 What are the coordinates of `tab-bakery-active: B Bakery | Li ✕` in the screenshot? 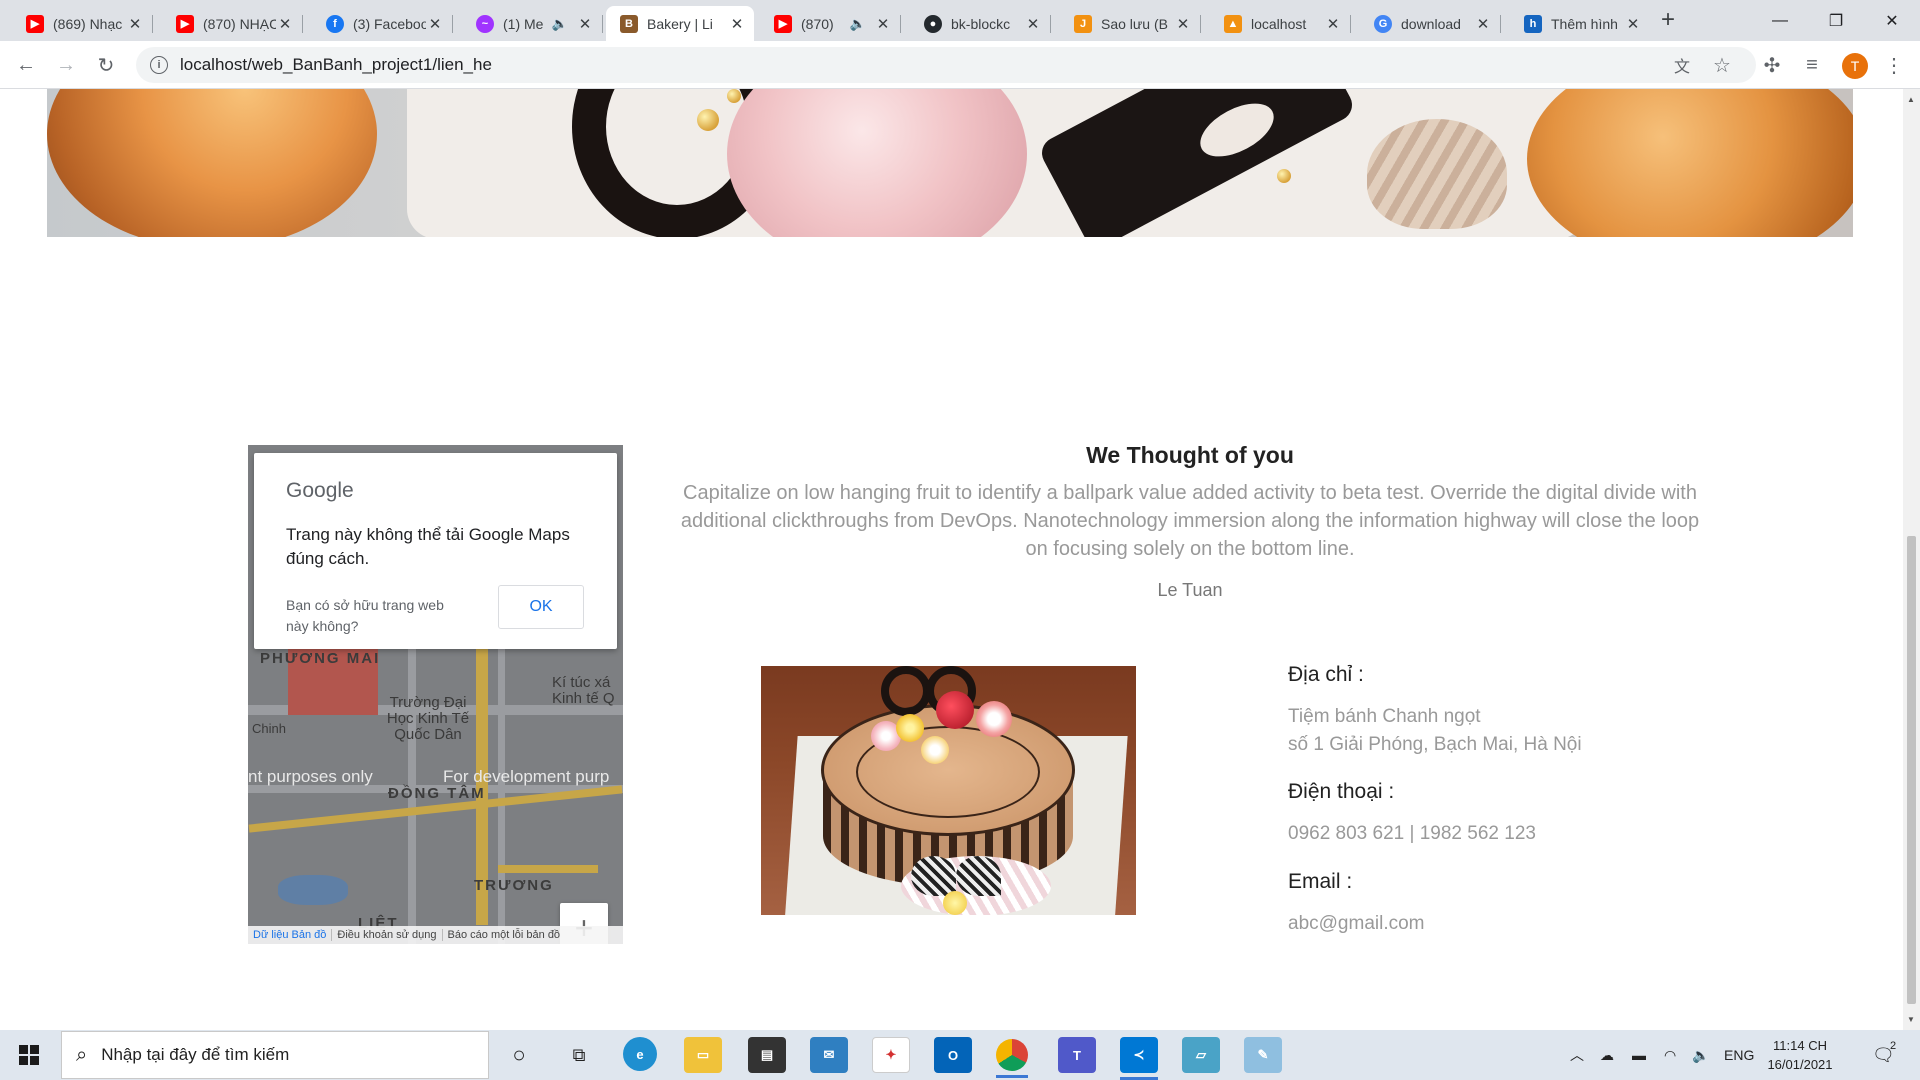 It's located at (680, 23).